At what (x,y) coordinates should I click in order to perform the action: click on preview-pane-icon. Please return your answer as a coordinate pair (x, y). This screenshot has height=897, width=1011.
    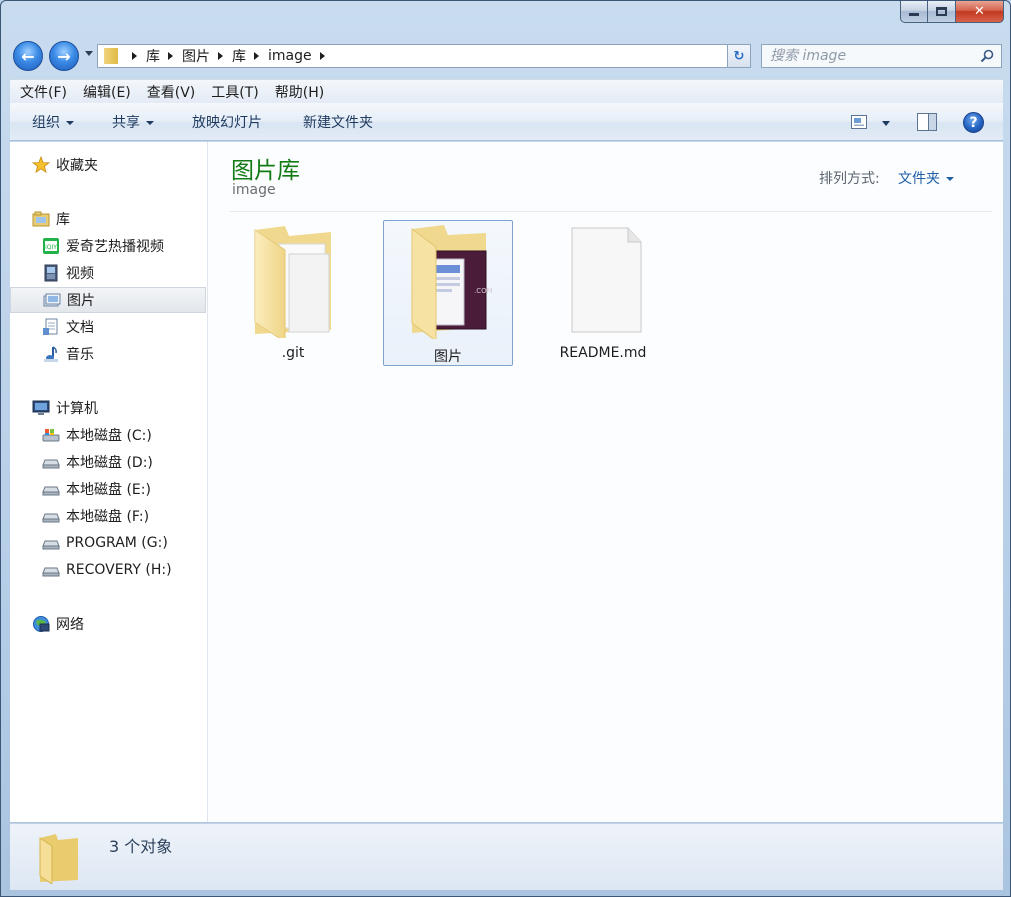
    Looking at the image, I should click on (927, 122).